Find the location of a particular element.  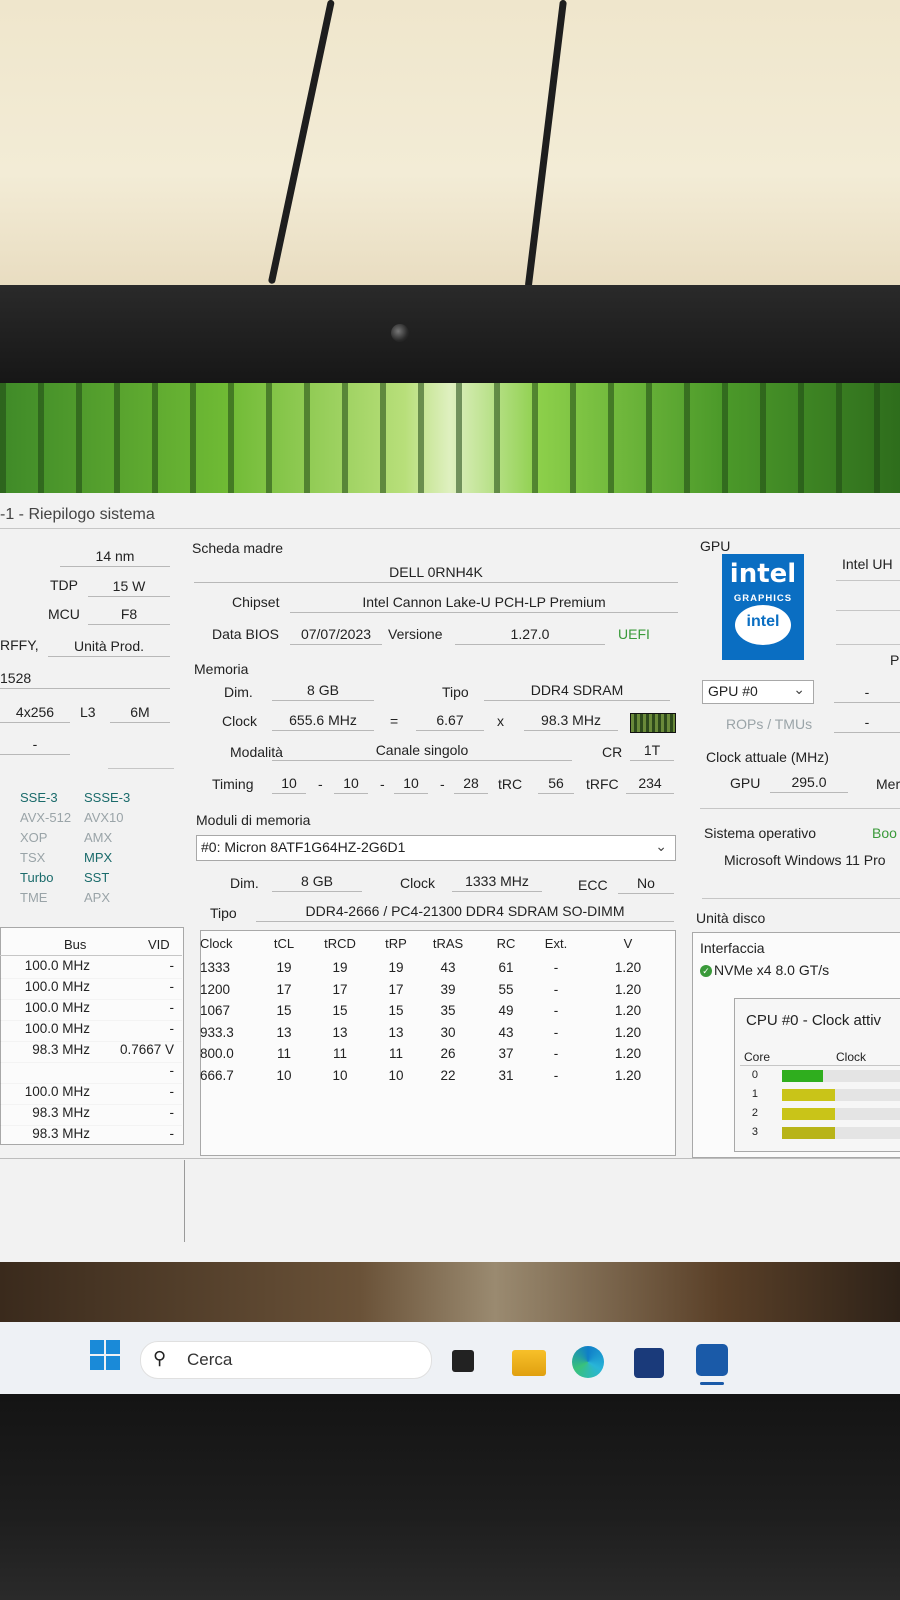

os-field-line is located at coordinates (801, 898).